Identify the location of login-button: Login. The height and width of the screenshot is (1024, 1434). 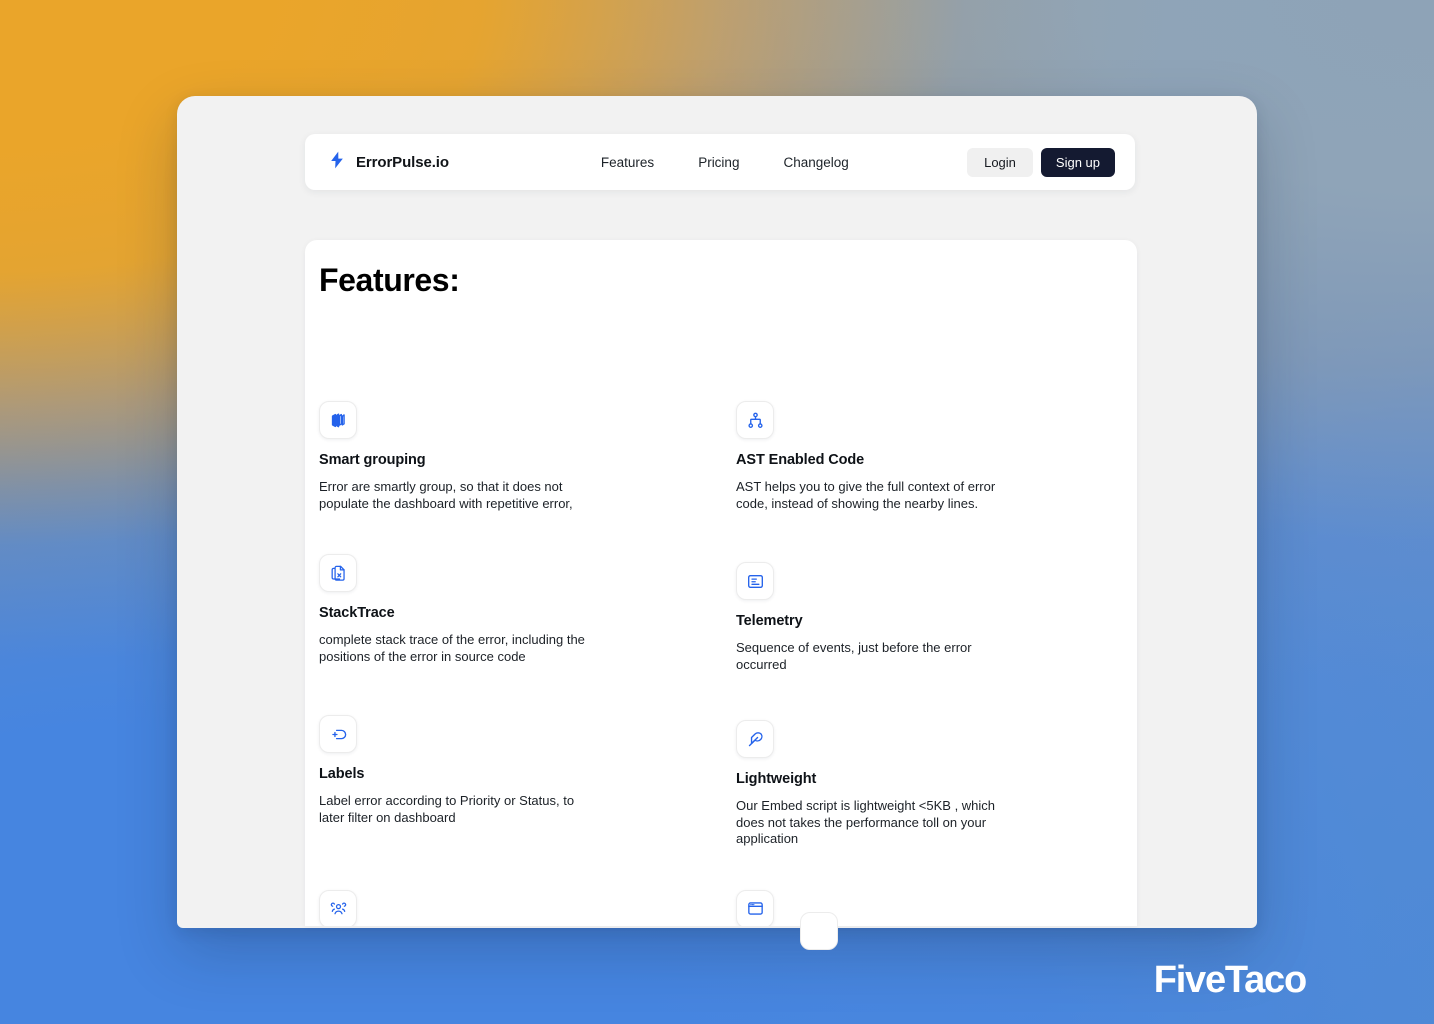
(1000, 162).